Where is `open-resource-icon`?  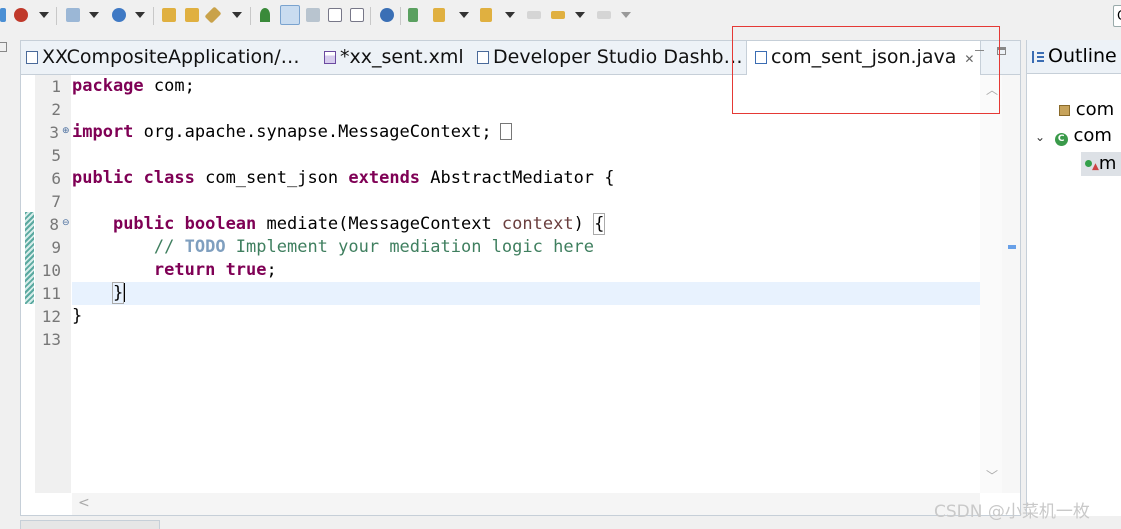 open-resource-icon is located at coordinates (192, 15).